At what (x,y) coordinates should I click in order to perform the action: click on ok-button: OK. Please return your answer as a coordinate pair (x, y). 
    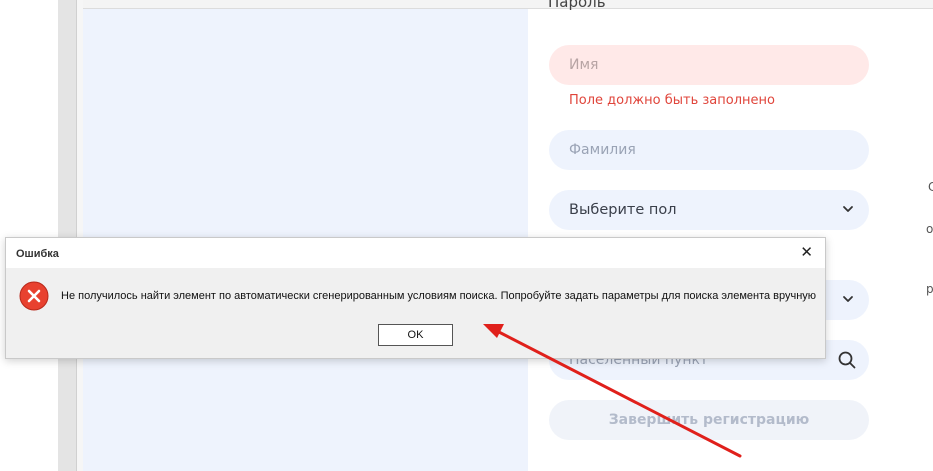
    Looking at the image, I should click on (415, 335).